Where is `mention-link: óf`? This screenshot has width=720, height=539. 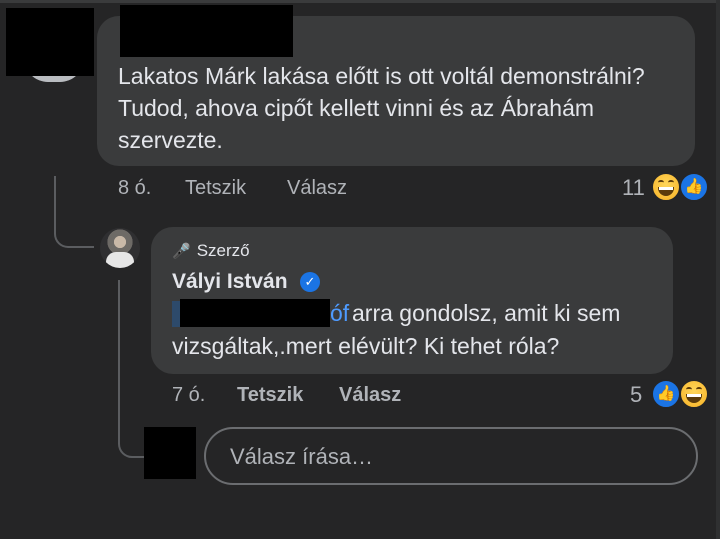
mention-link: óf is located at coordinates (339, 313).